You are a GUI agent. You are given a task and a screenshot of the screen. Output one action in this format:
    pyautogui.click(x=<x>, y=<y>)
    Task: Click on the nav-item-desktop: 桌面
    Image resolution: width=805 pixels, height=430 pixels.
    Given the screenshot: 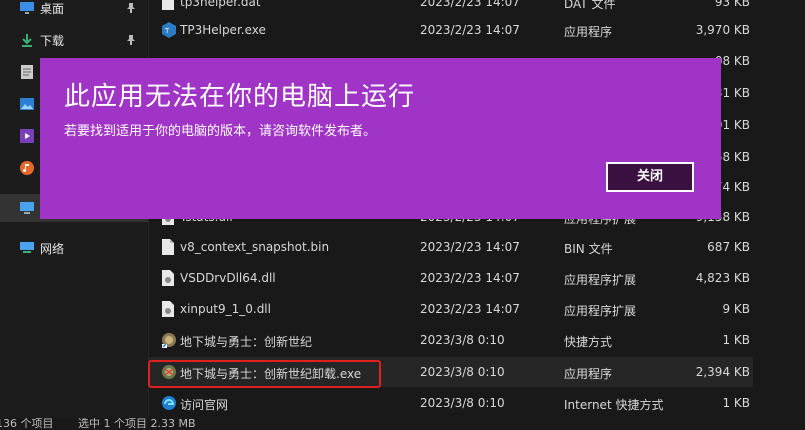 What is the action you would take?
    pyautogui.click(x=74, y=11)
    